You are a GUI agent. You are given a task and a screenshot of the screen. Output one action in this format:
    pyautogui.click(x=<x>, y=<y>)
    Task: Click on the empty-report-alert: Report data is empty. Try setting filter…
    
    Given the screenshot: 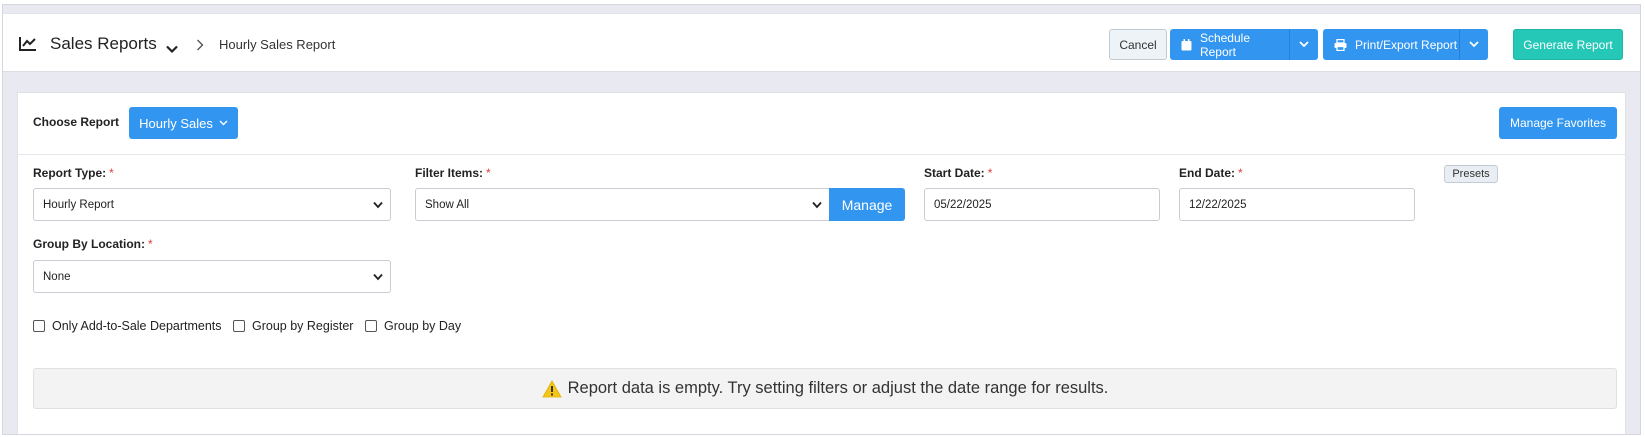 What is the action you would take?
    pyautogui.click(x=825, y=388)
    